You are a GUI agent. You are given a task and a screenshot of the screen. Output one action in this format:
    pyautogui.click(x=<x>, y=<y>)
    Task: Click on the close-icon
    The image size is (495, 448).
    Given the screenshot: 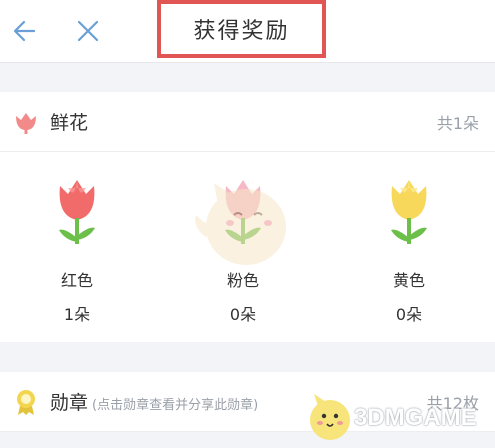 What is the action you would take?
    pyautogui.click(x=88, y=31)
    